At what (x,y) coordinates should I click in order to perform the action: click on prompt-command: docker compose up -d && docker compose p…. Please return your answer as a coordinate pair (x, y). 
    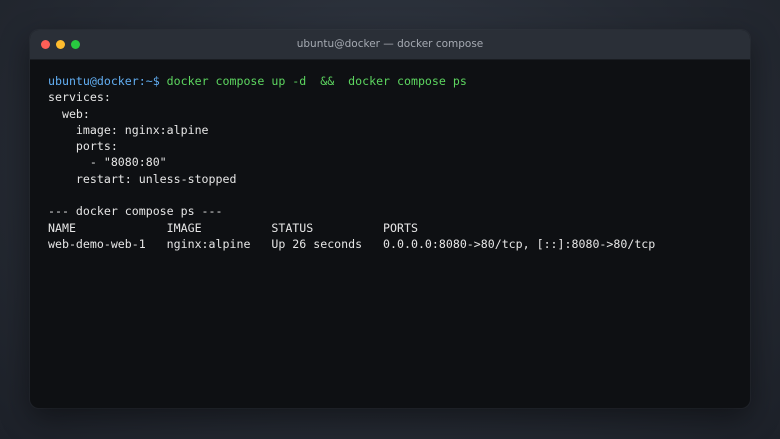
    Looking at the image, I should click on (316, 81).